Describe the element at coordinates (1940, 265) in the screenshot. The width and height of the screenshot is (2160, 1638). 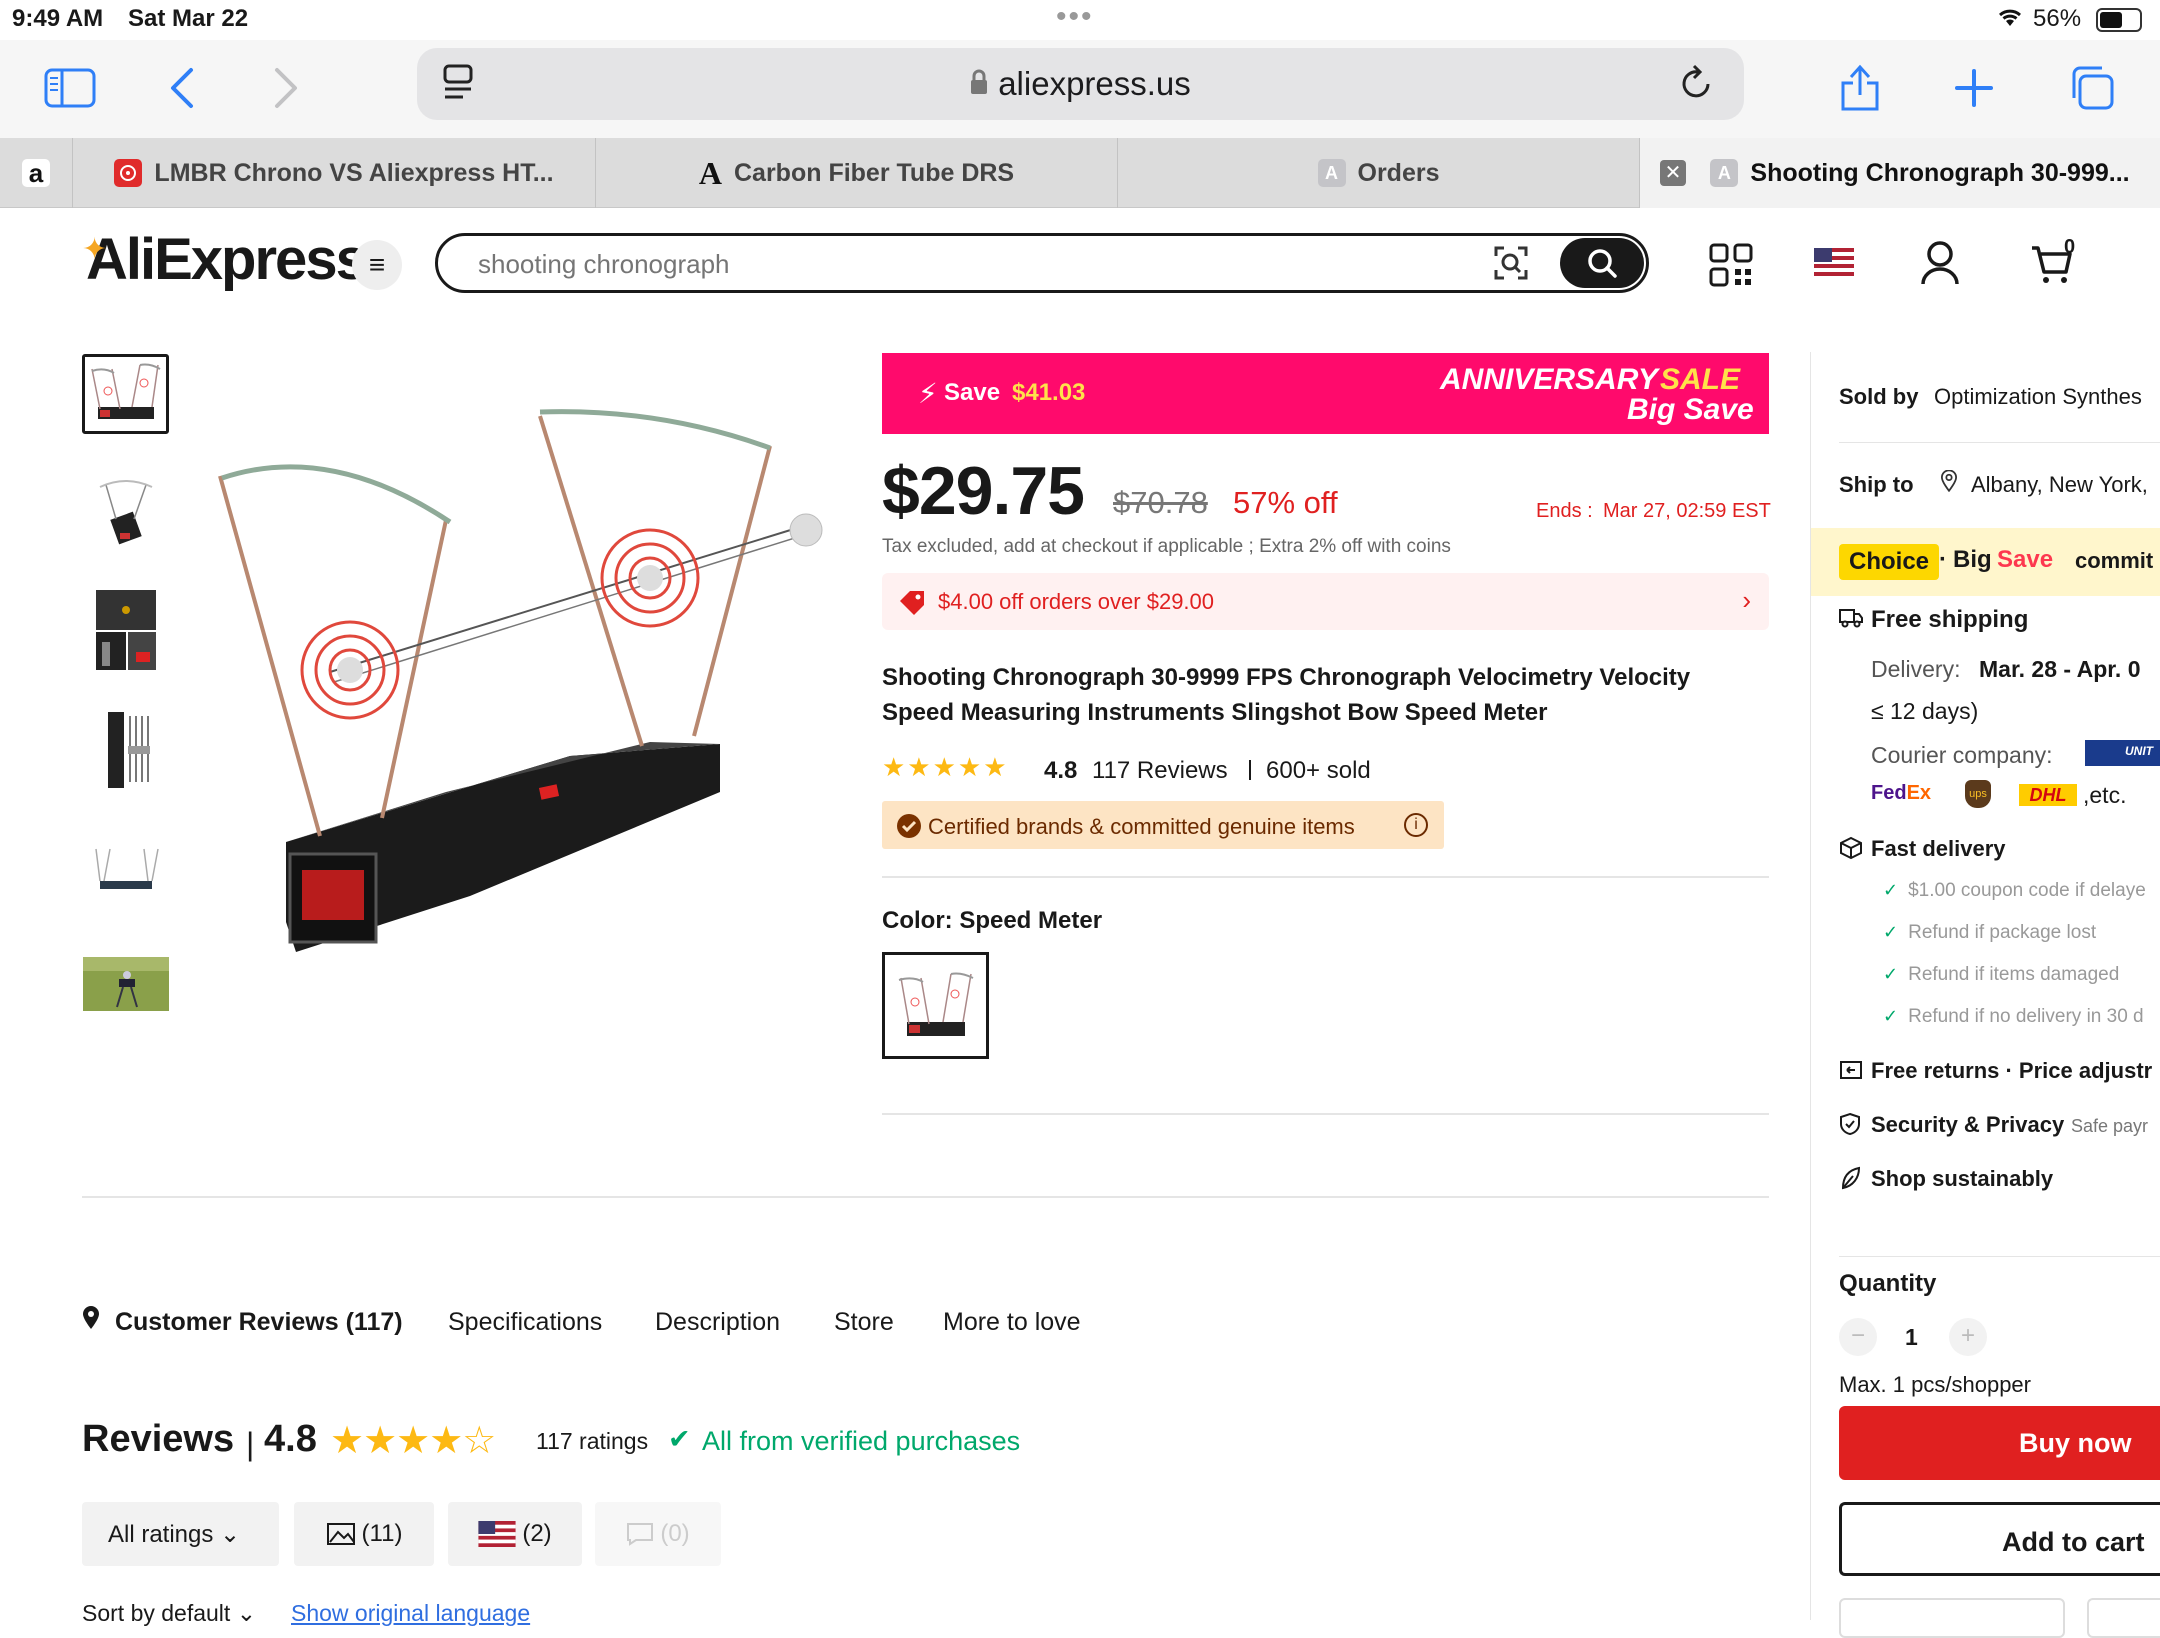
I see `account-icon` at that location.